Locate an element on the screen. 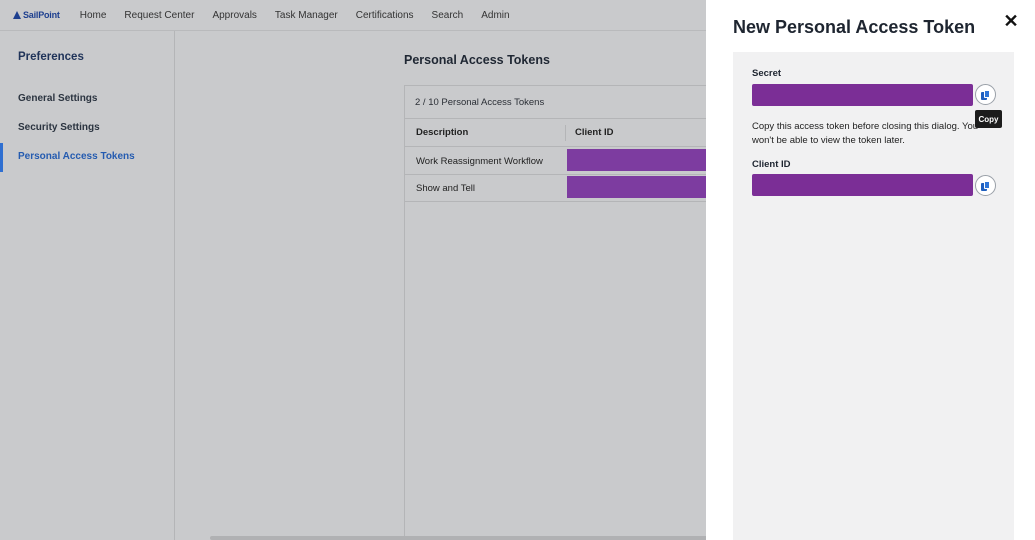  copy-secret-button is located at coordinates (985, 94).